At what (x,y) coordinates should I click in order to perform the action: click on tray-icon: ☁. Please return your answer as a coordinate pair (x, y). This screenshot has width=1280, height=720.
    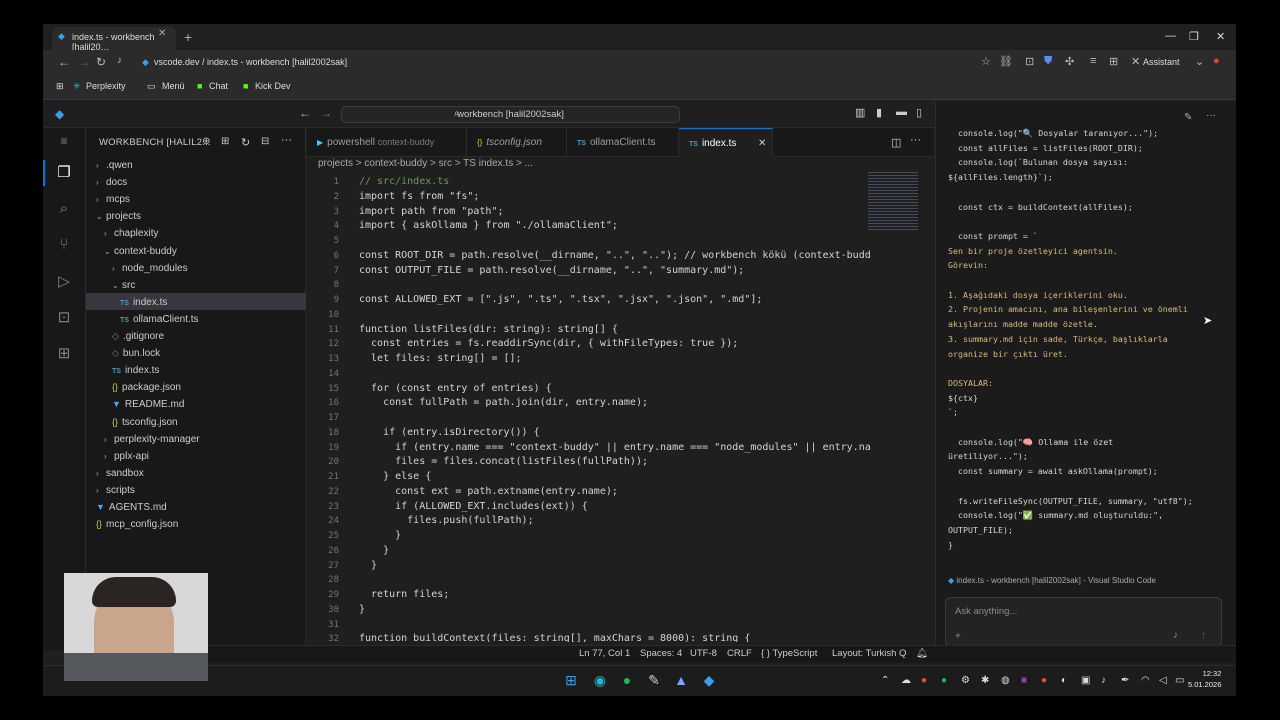
    Looking at the image, I should click on (906, 680).